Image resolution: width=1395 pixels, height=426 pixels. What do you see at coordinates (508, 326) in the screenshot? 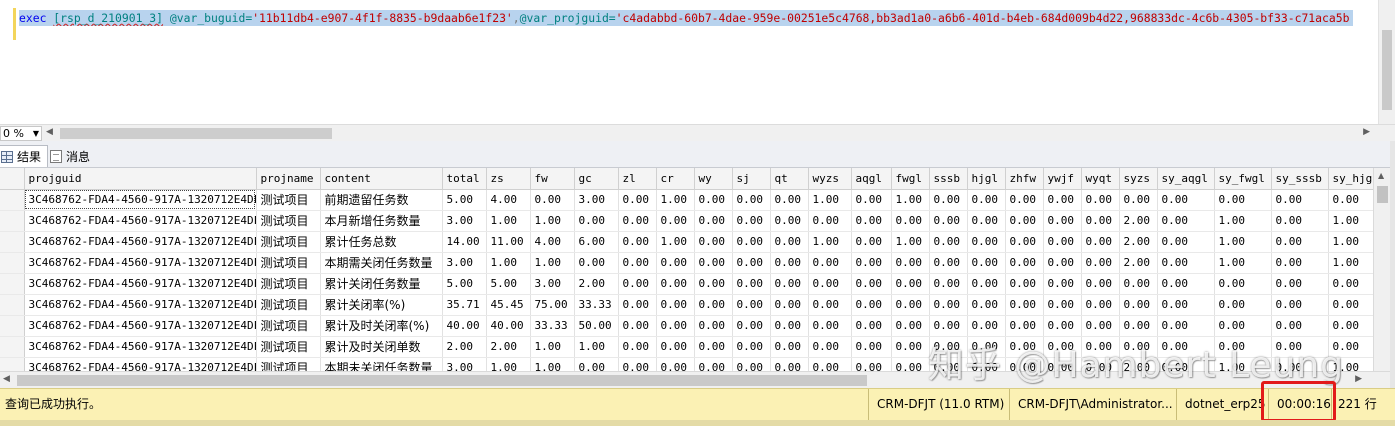
I see `table-cell: 40.00` at bounding box center [508, 326].